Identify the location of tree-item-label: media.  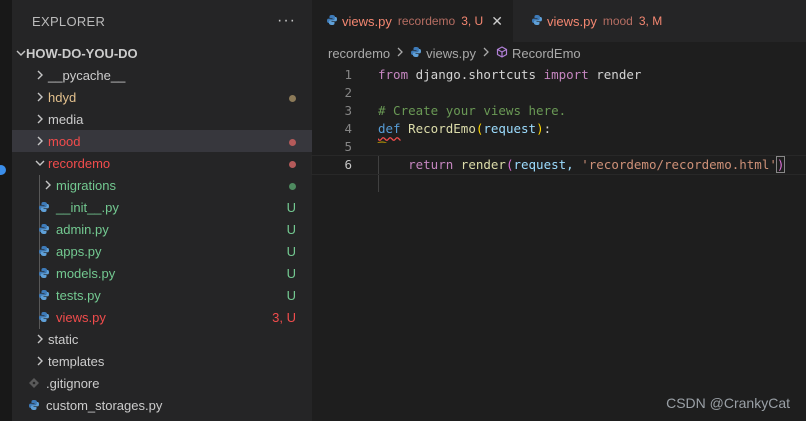
(66, 119).